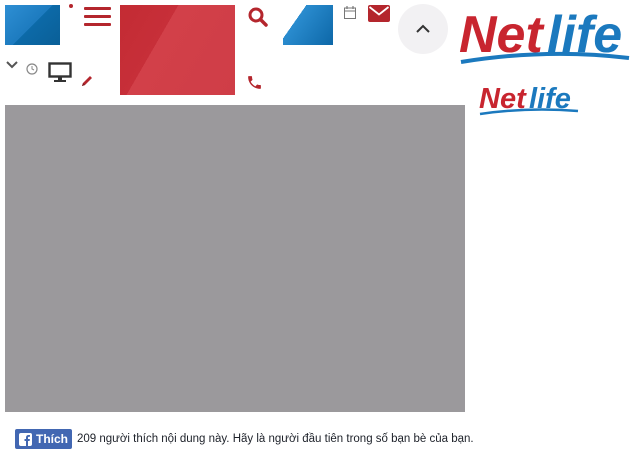  I want to click on facebook-like-button: Thích, so click(43, 439).